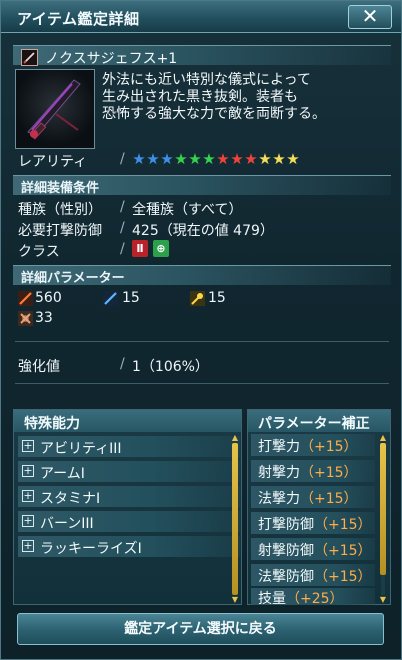 Image resolution: width=402 pixels, height=660 pixels. What do you see at coordinates (60, 188) in the screenshot?
I see `section-title: 詳細装備条件` at bounding box center [60, 188].